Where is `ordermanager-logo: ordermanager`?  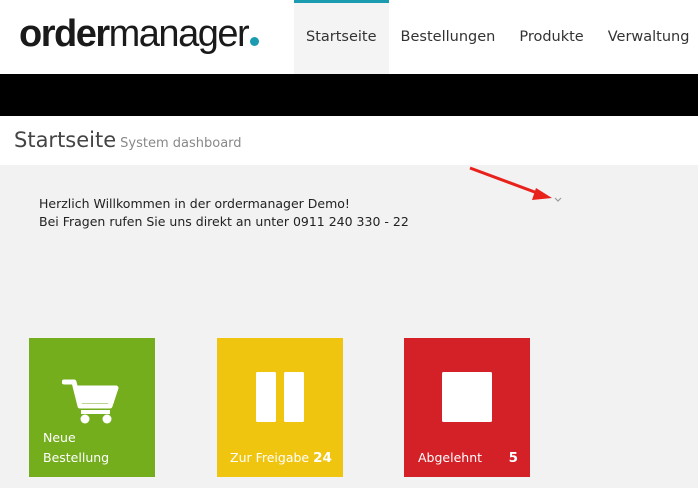
ordermanager-logo: ordermanager is located at coordinates (139, 34).